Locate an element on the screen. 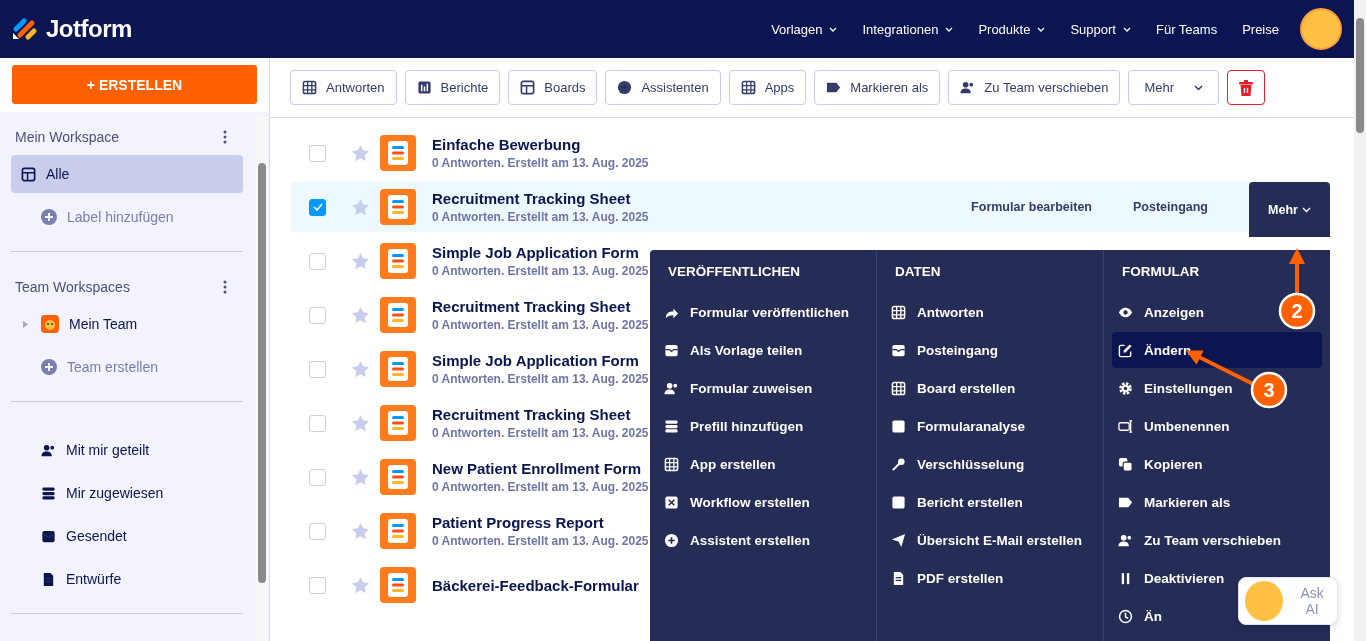  menu-heading: DATEN is located at coordinates (918, 272).